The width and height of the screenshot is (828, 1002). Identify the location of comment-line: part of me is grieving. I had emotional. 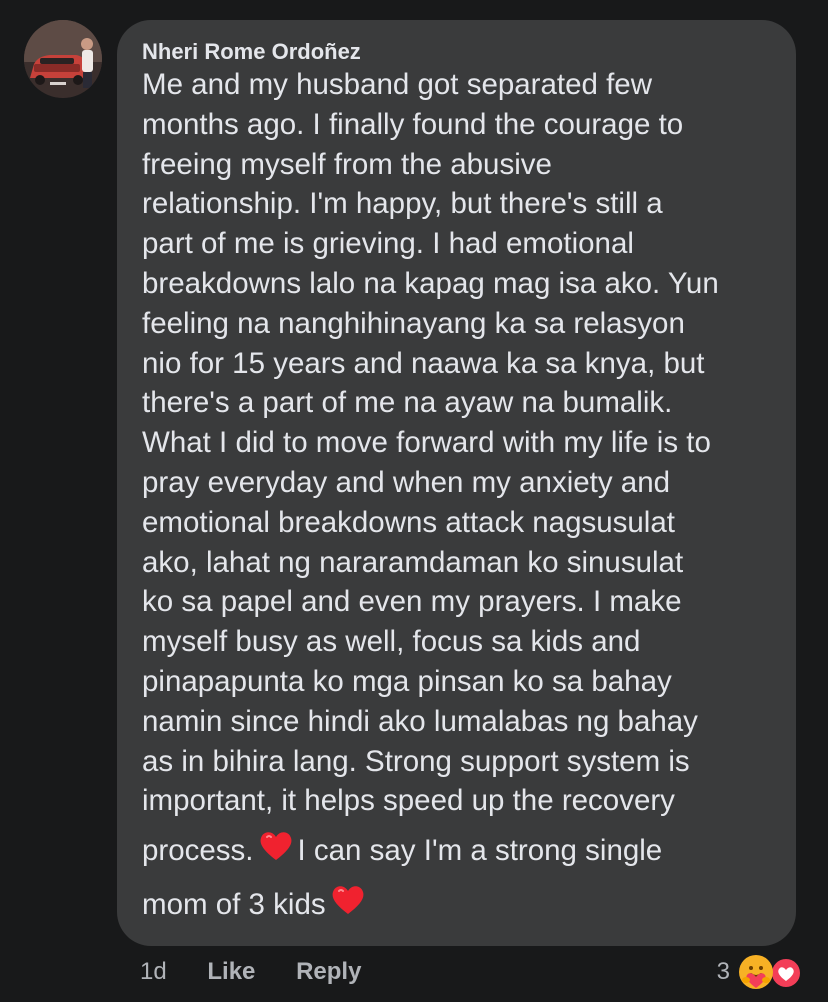
(388, 244).